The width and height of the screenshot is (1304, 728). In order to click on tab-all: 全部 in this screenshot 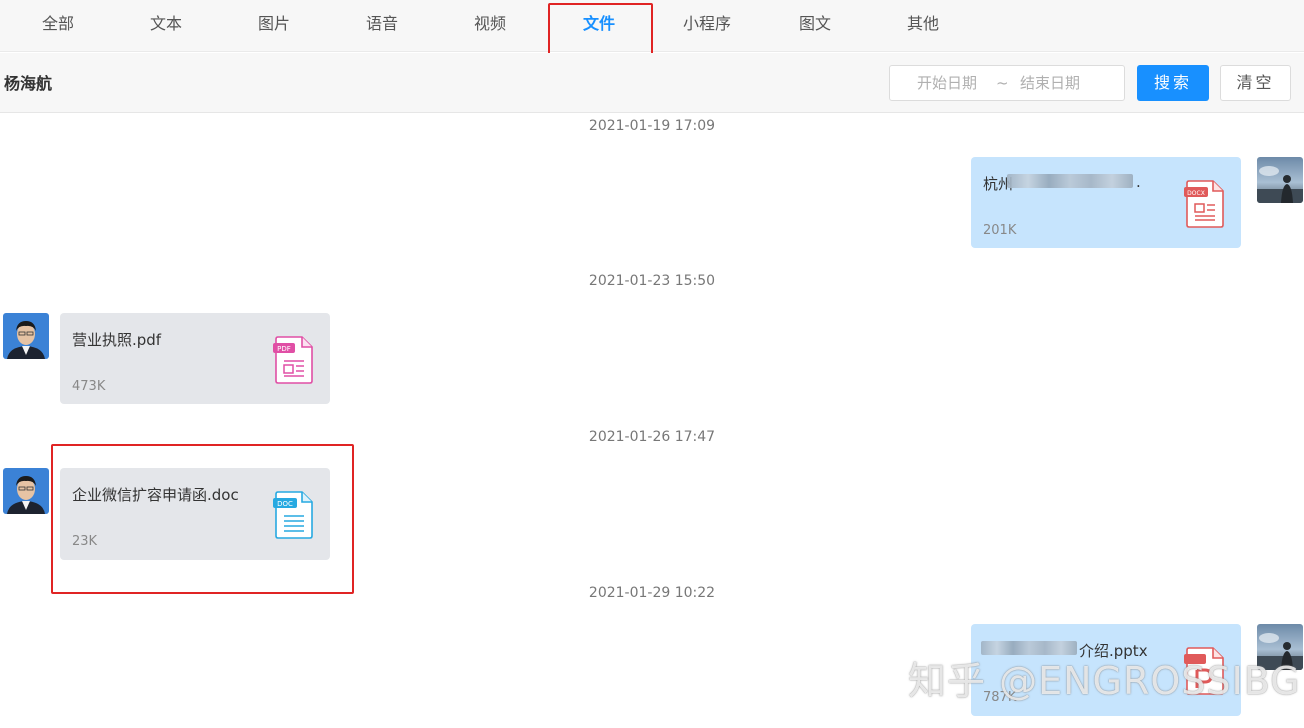, I will do `click(58, 25)`.